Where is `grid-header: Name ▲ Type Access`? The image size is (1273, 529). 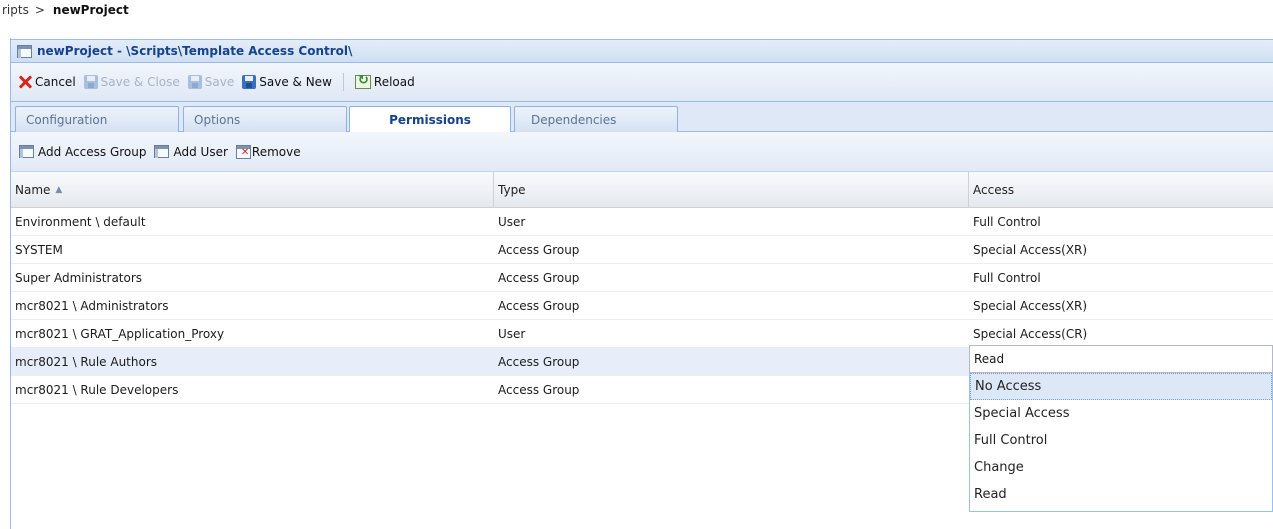
grid-header: Name ▲ Type Access is located at coordinates (642, 190).